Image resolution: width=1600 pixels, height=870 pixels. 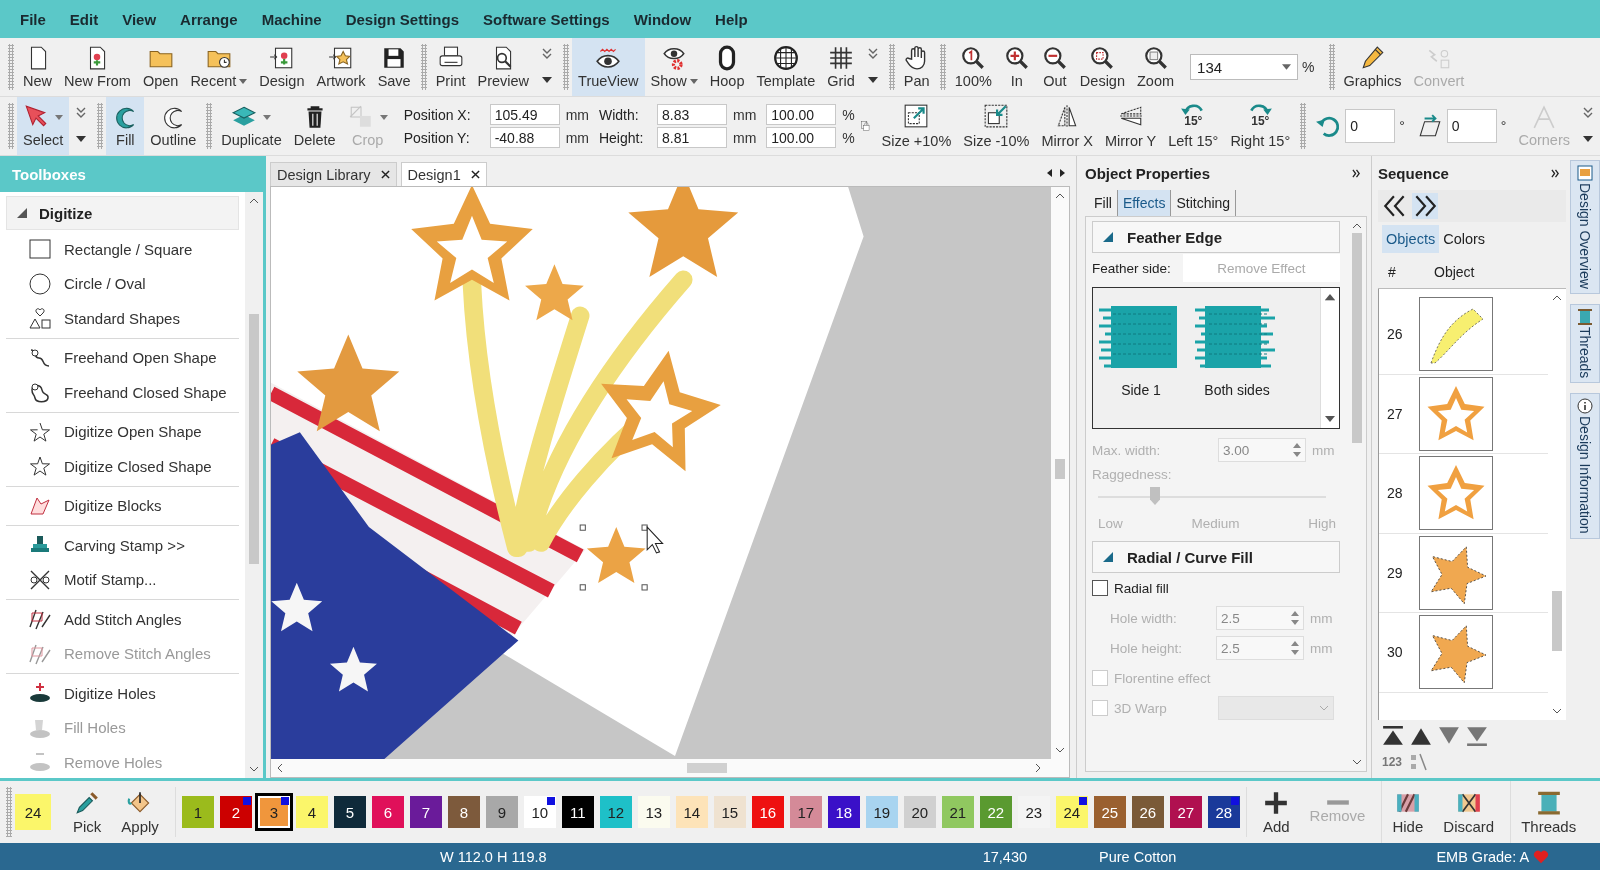 What do you see at coordinates (881, 812) in the screenshot?
I see `thread-swatch: 19` at bounding box center [881, 812].